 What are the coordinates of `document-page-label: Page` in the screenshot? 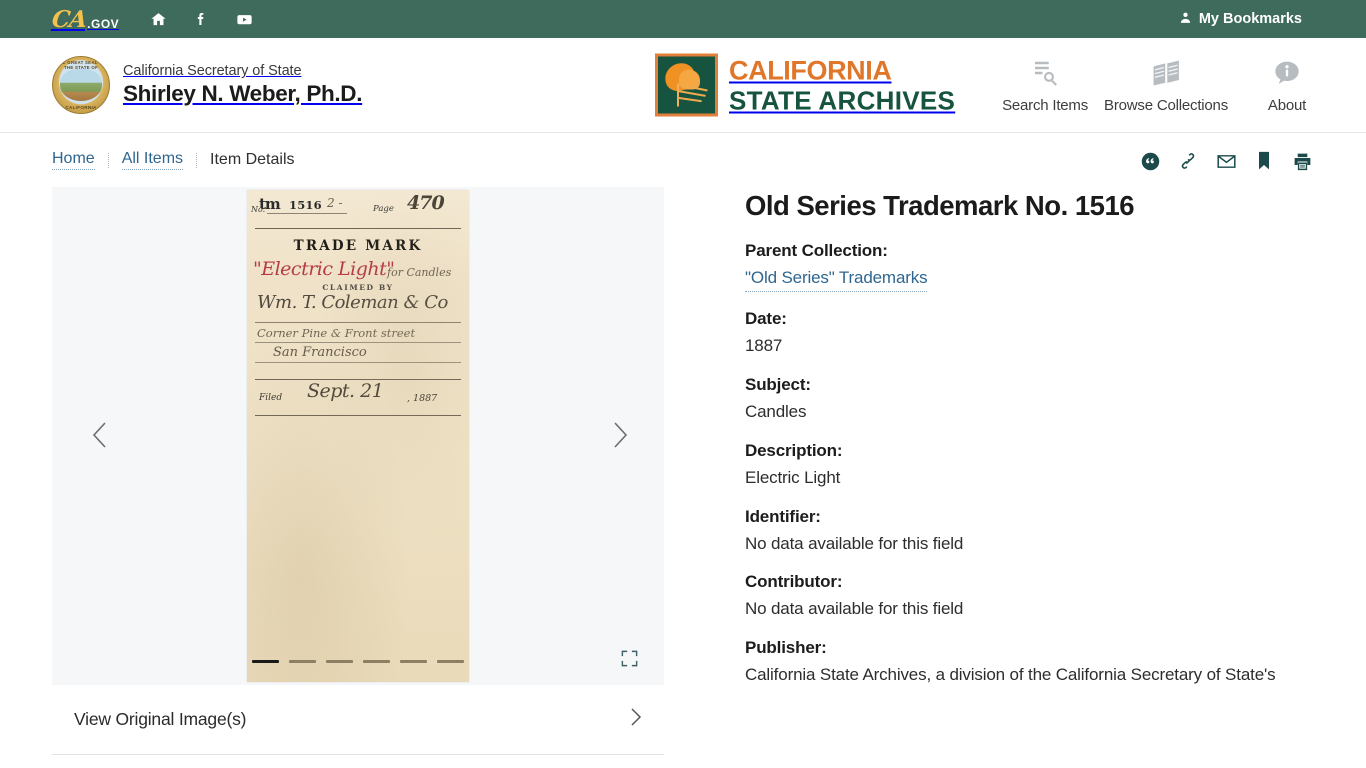 It's located at (383, 209).